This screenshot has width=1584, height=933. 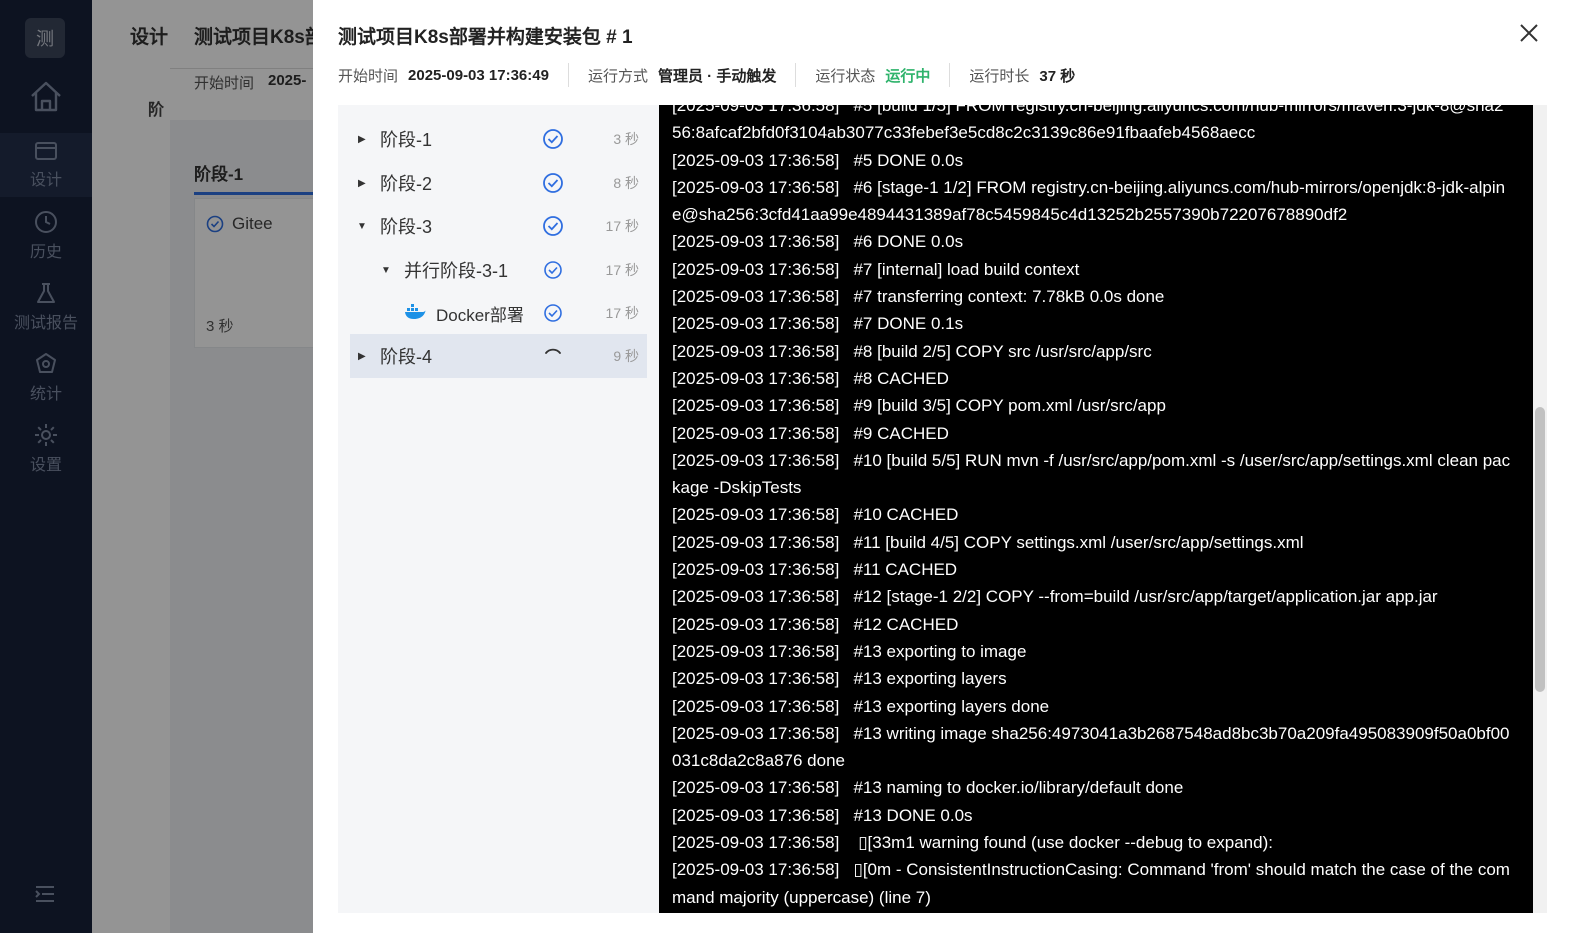 What do you see at coordinates (908, 76) in the screenshot?
I see `run-status-value: 运行中` at bounding box center [908, 76].